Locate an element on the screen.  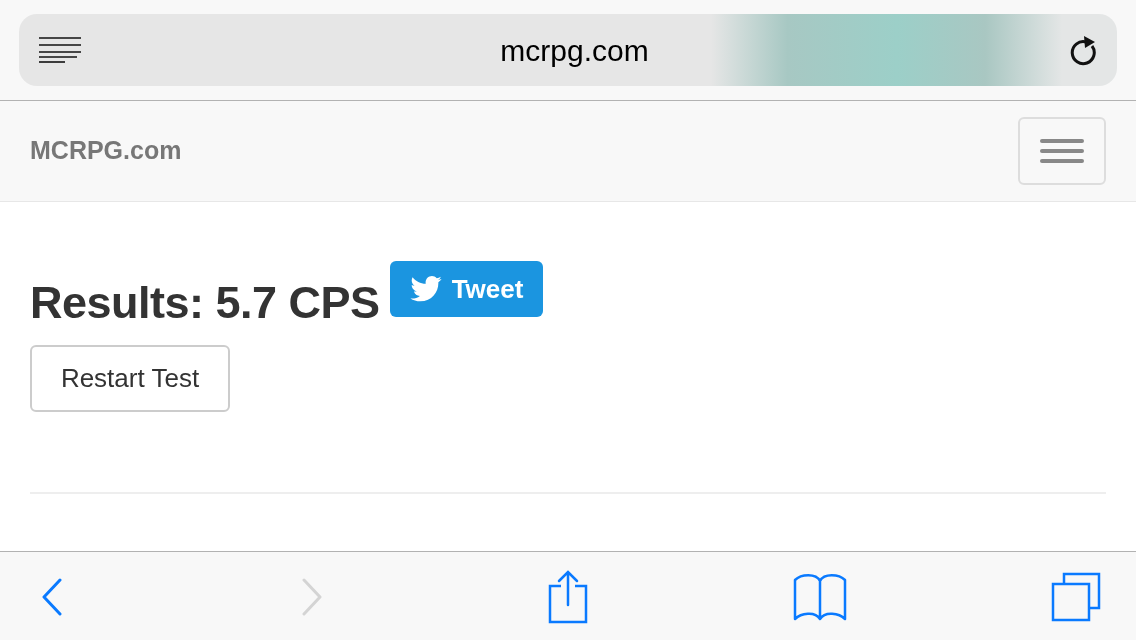
book-icon is located at coordinates (820, 597).